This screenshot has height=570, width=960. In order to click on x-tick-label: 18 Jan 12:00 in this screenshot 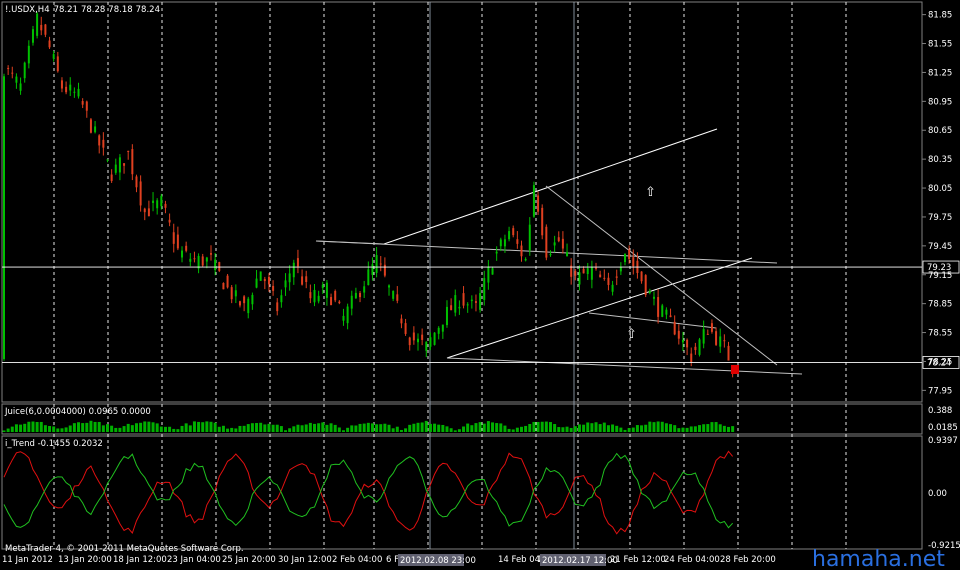, I will do `click(140, 560)`.